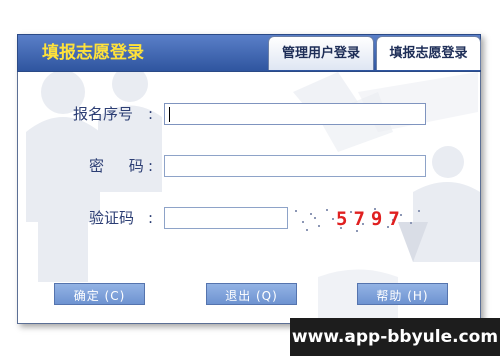 Image resolution: width=500 pixels, height=362 pixels. What do you see at coordinates (151, 114) in the screenshot?
I see `serial-colon: :` at bounding box center [151, 114].